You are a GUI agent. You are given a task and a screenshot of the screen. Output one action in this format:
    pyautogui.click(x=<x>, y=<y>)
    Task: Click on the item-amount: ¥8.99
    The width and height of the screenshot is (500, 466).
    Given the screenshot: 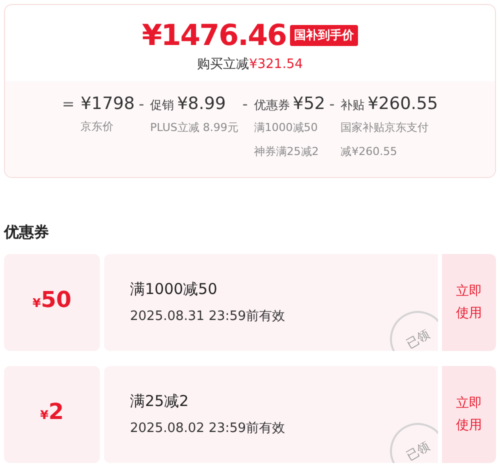 What is the action you would take?
    pyautogui.click(x=201, y=104)
    